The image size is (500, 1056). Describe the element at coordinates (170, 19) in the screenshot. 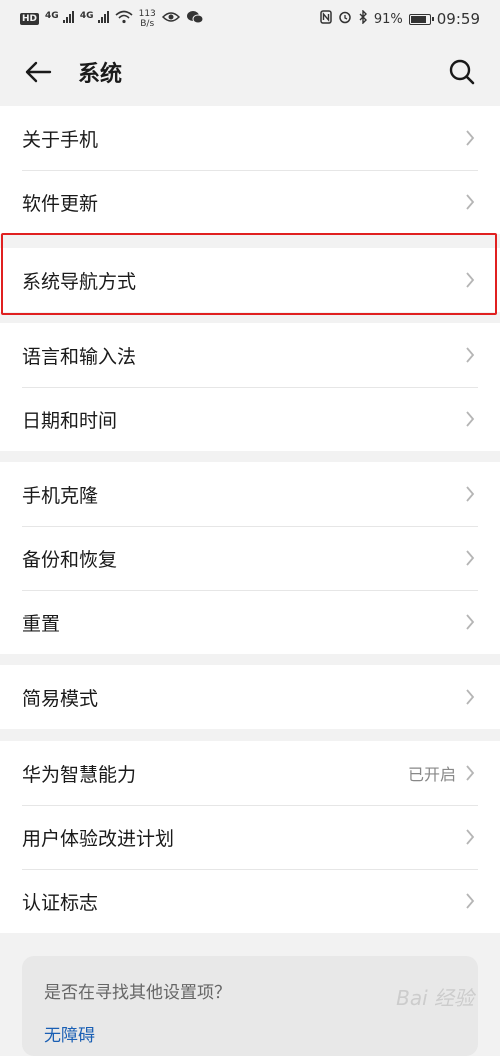

I see `eye-icon` at that location.